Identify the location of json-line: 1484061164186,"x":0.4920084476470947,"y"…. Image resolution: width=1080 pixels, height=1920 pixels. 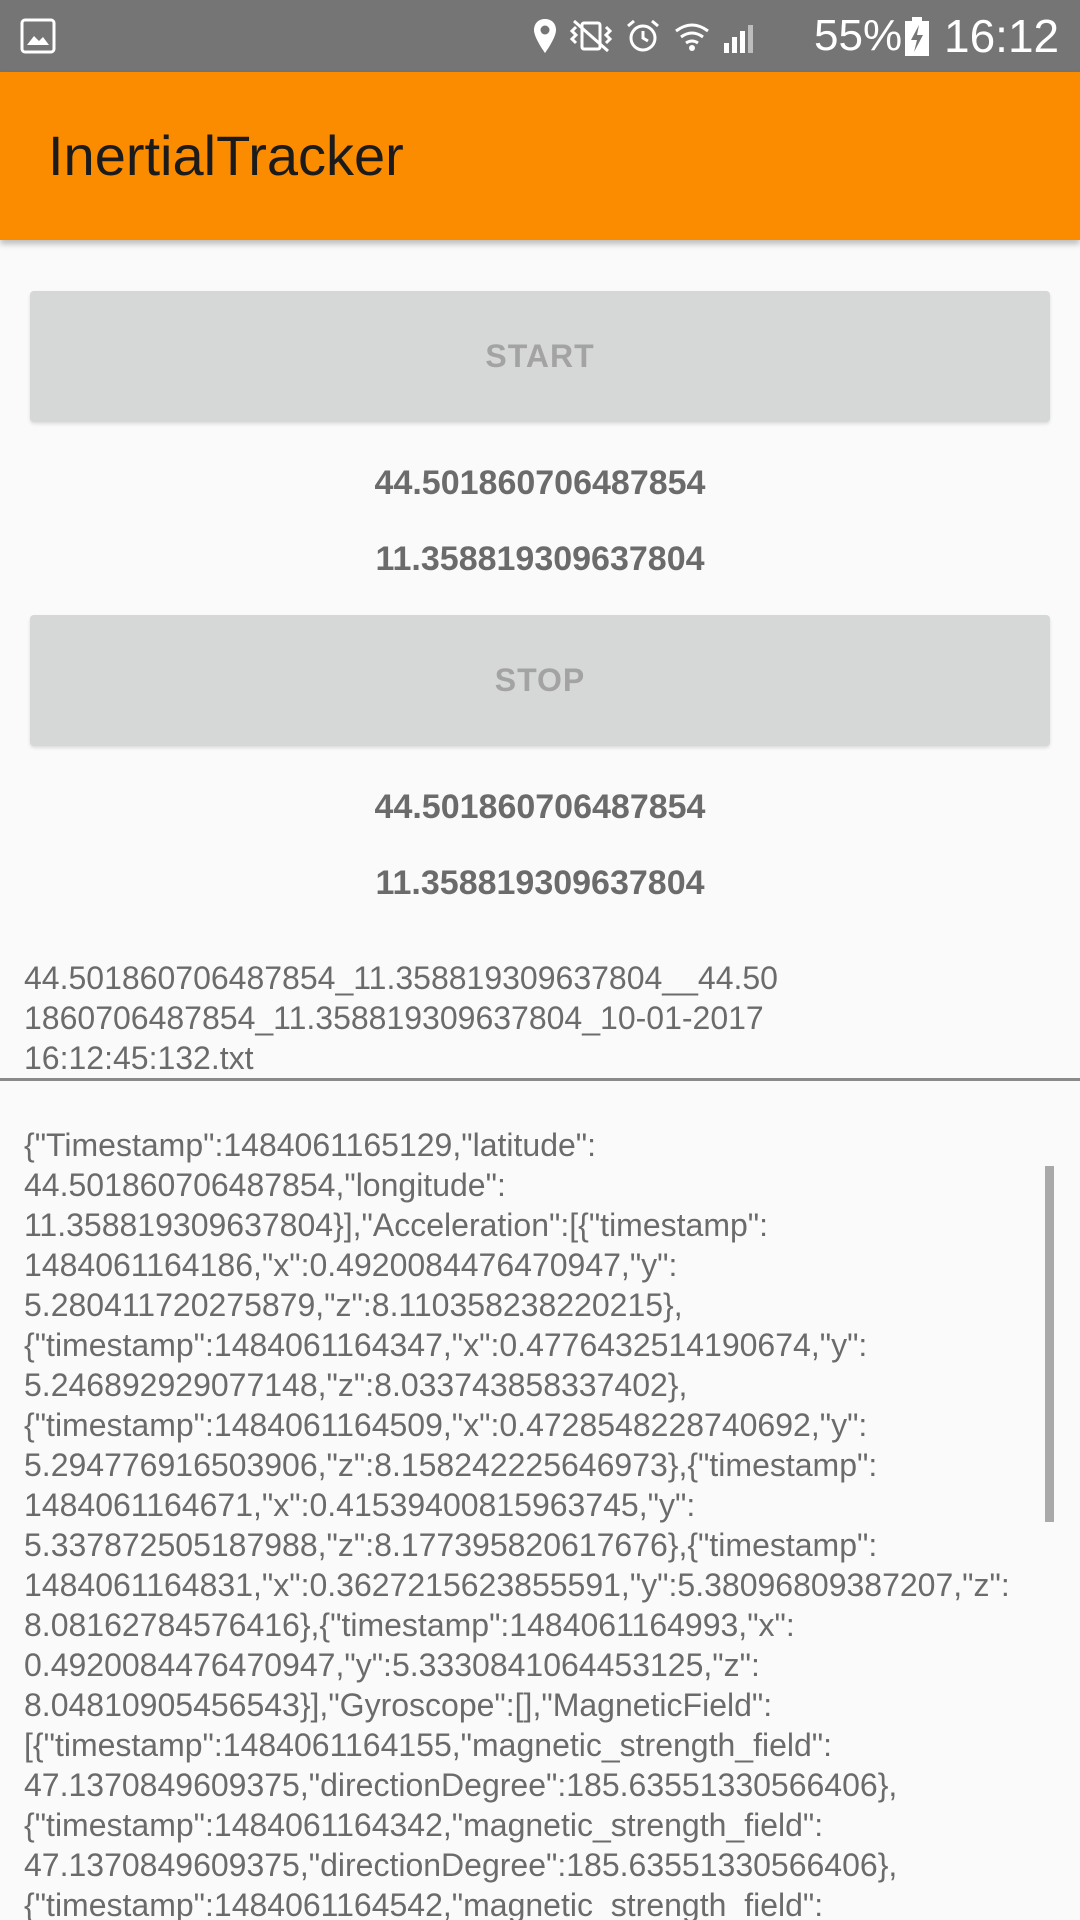
(351, 1265).